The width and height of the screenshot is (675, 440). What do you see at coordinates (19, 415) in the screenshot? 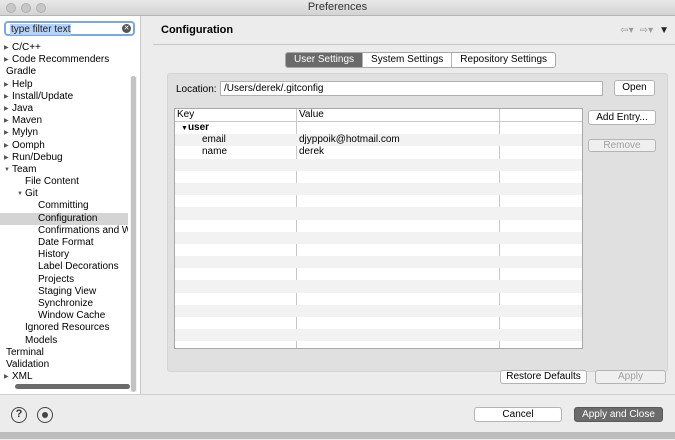
I see `help-icon: ?` at bounding box center [19, 415].